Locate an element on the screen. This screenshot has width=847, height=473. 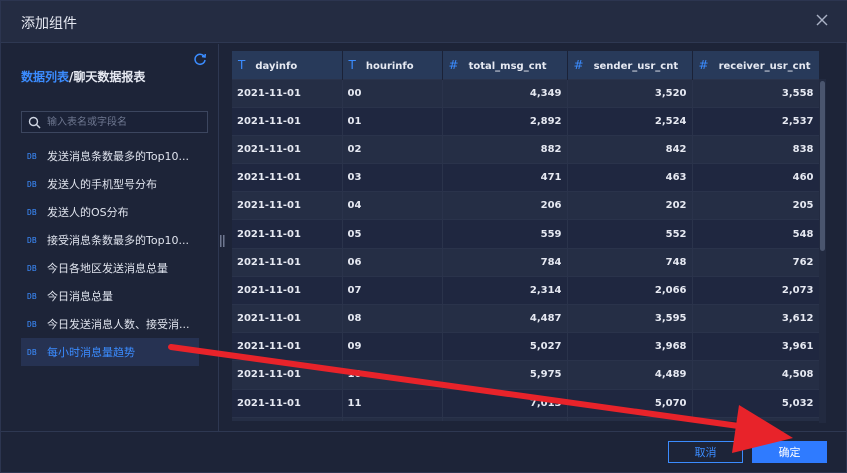
table-cell: 3,520 is located at coordinates (630, 93).